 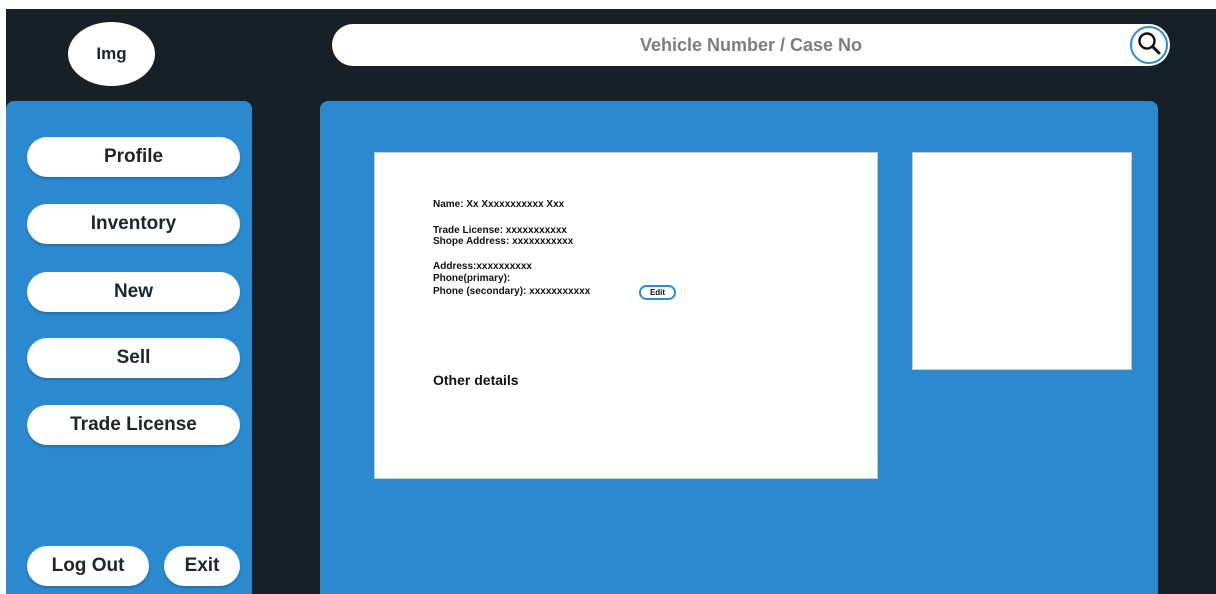 What do you see at coordinates (1022, 261) in the screenshot?
I see `profile-photo-placeholder` at bounding box center [1022, 261].